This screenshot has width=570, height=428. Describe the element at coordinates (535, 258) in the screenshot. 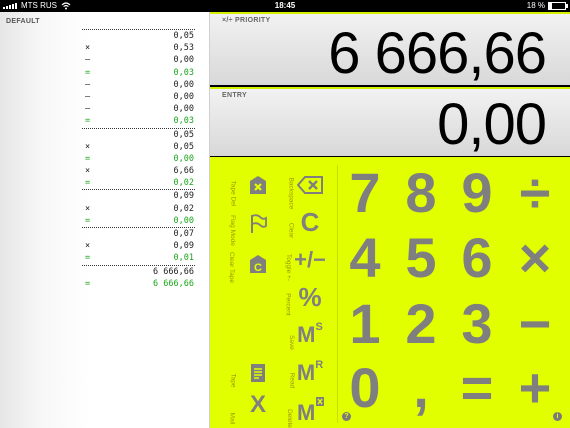

I see `key-multiply: ×` at that location.